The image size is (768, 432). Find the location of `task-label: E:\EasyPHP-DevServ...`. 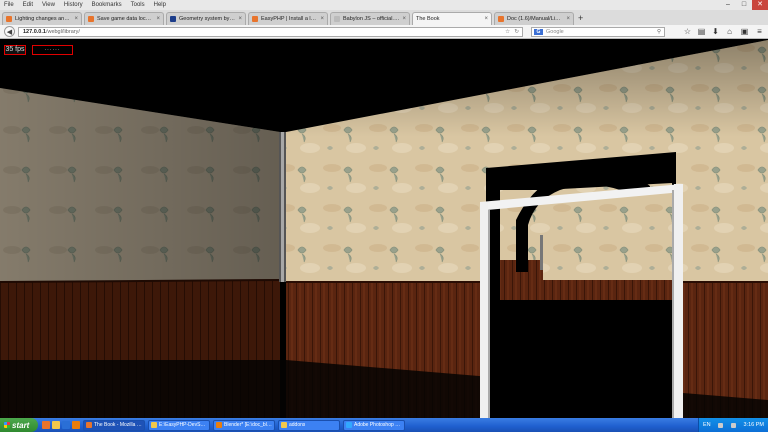

task-label: E:\EasyPHP-DevServ... is located at coordinates (183, 425).